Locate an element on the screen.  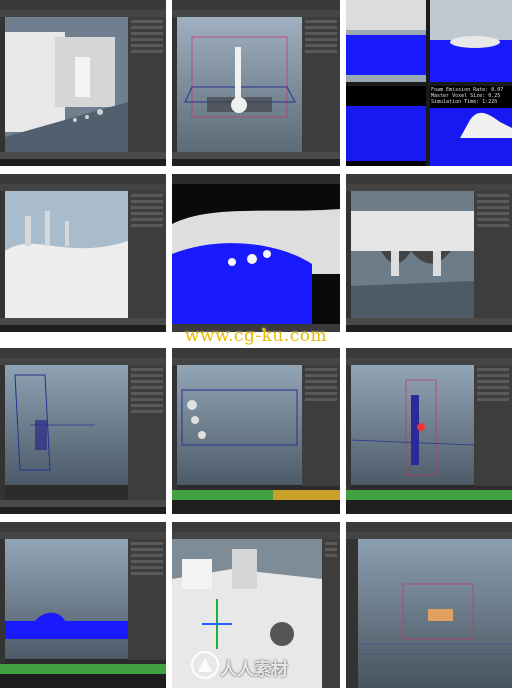
render-view-top-right is located at coordinates (471, 41).